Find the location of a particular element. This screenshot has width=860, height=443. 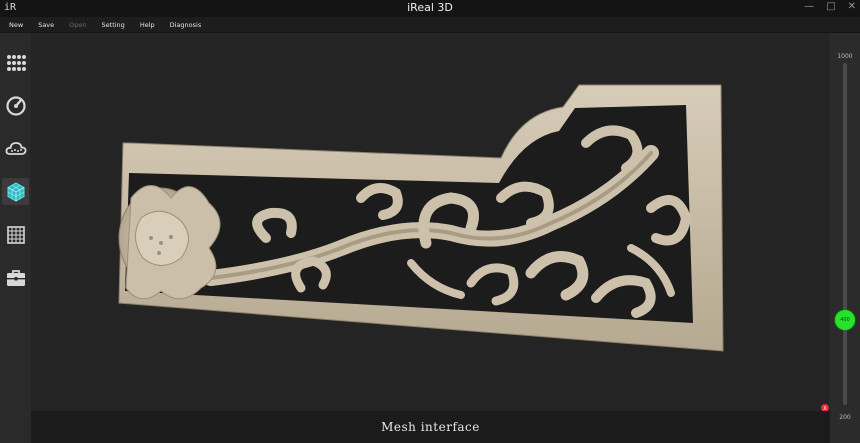

window-controls: — □ ✕ is located at coordinates (830, 6).